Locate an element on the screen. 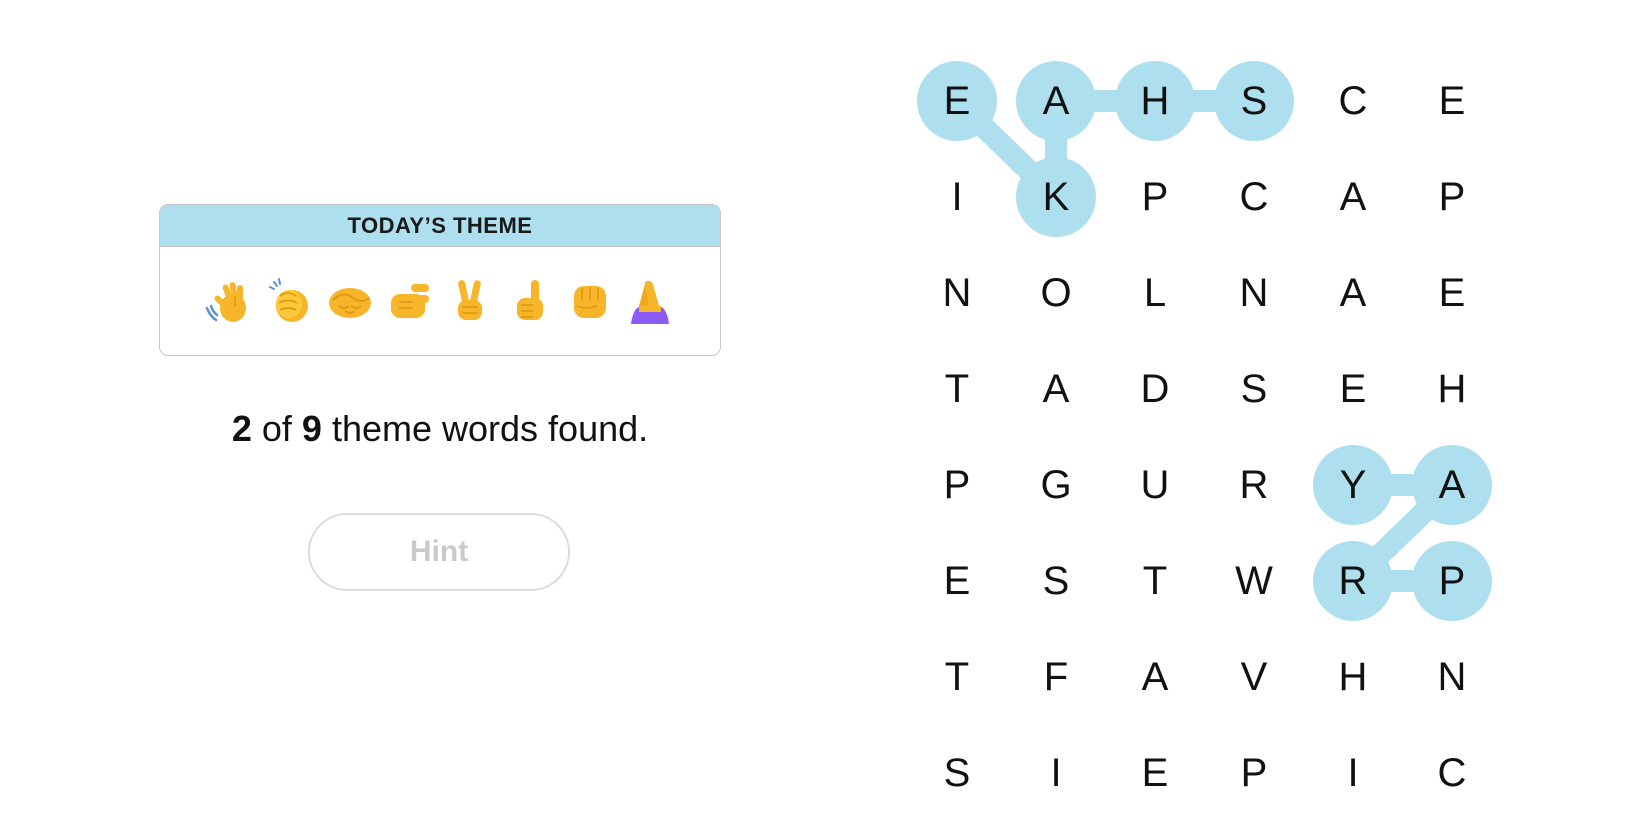 The width and height of the screenshot is (1650, 825). victory-hand-icon is located at coordinates (470, 301).